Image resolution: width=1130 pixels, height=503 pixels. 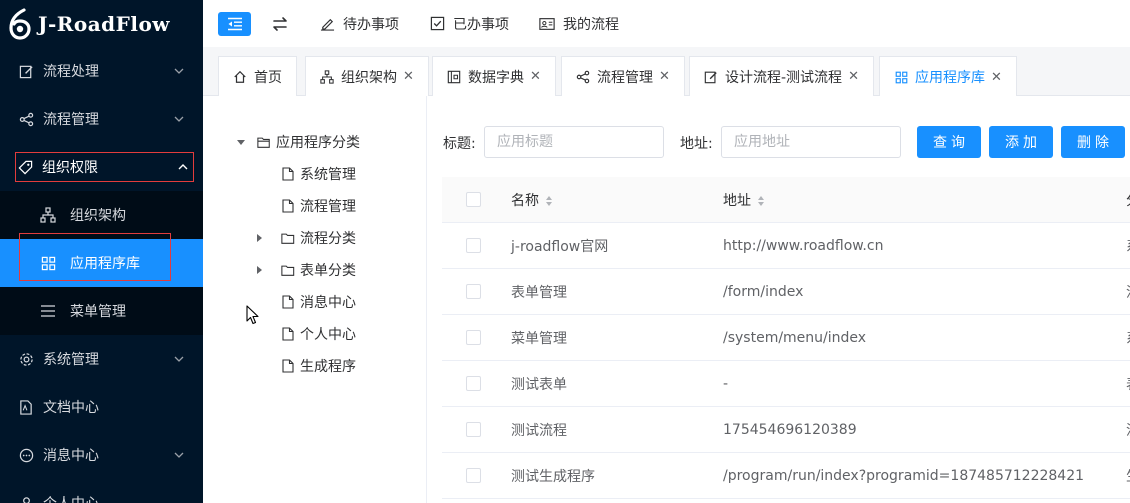 What do you see at coordinates (48, 311) in the screenshot?
I see `menu-icon` at bounding box center [48, 311].